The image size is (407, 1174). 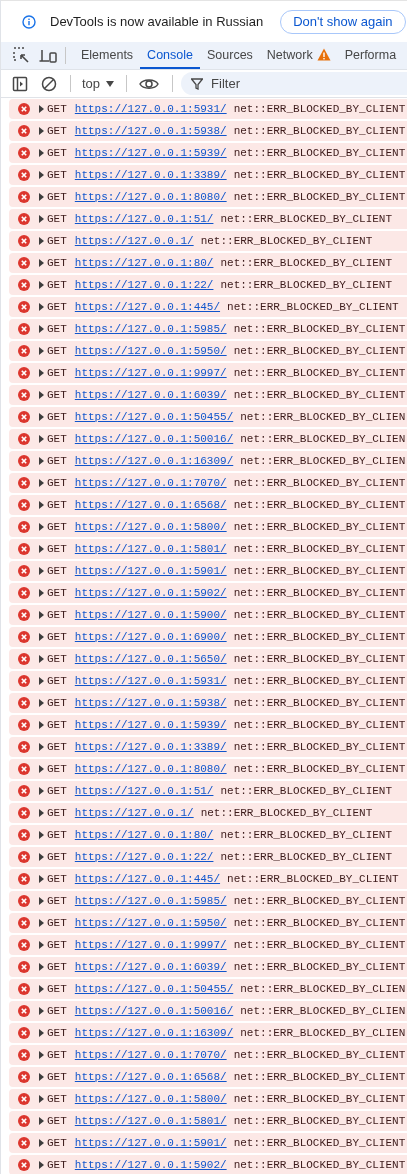 I want to click on panel-tab: Console, so click(x=170, y=55).